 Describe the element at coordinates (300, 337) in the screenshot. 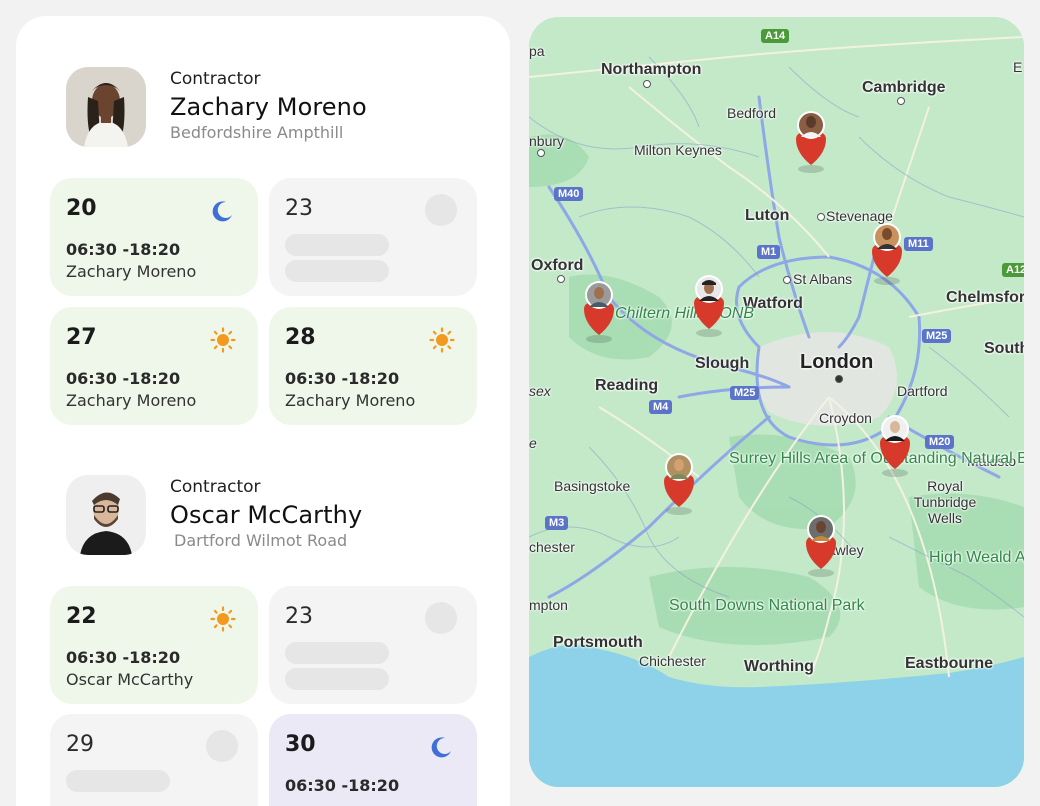

I see `shift-day: 28` at that location.